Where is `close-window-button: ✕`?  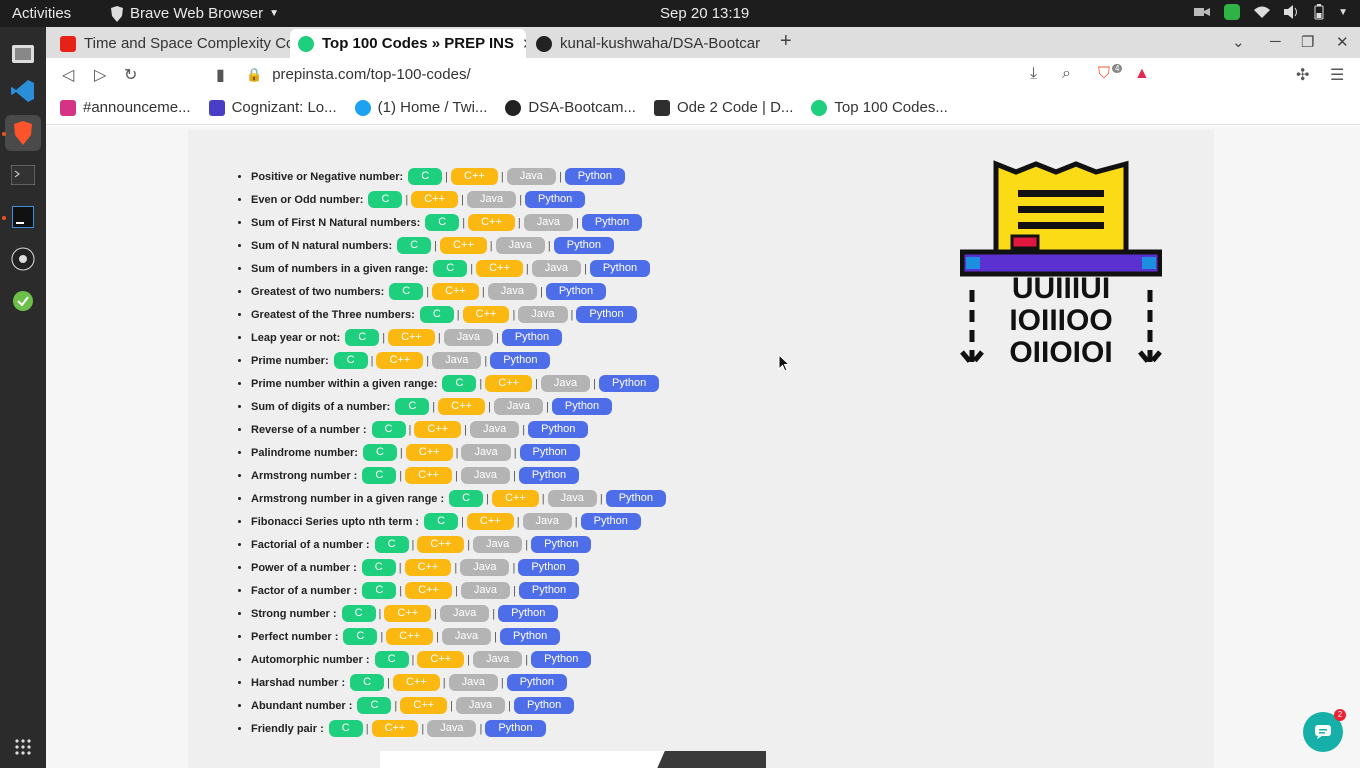 close-window-button: ✕ is located at coordinates (1342, 42).